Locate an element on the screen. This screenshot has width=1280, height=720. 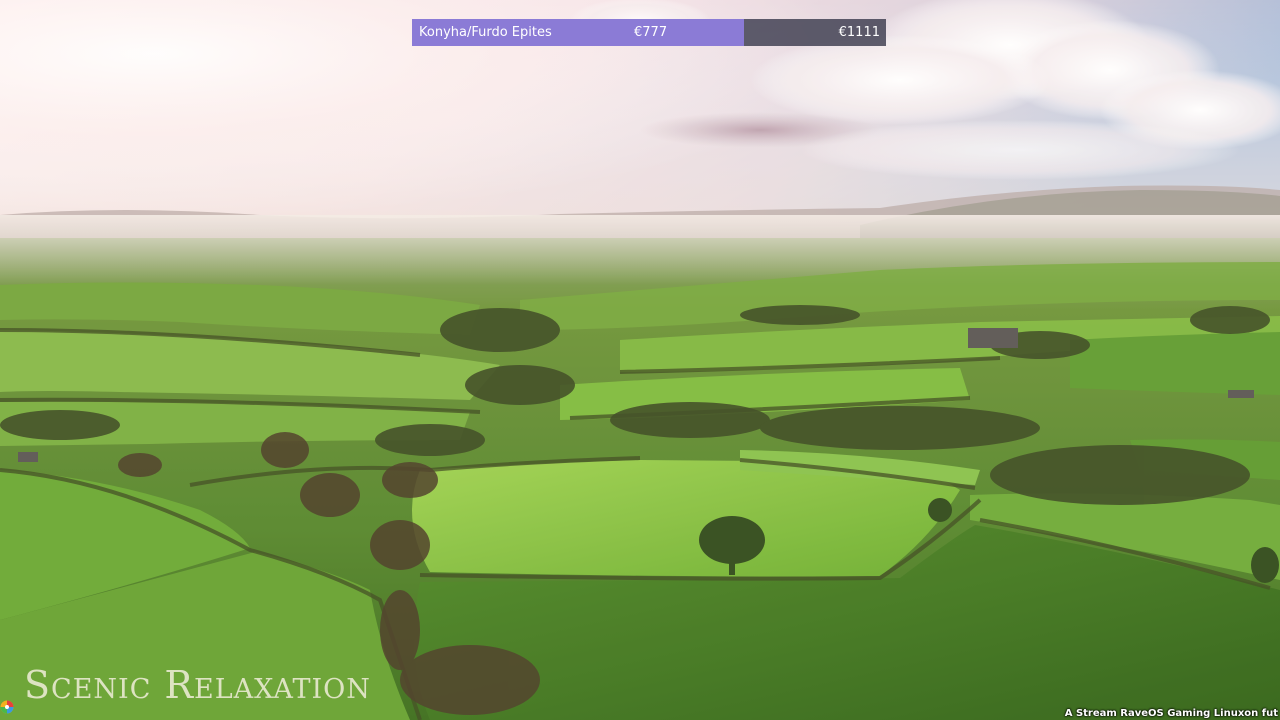
donation-goal-name: Konyha/Furdo Epites is located at coordinates (485, 32).